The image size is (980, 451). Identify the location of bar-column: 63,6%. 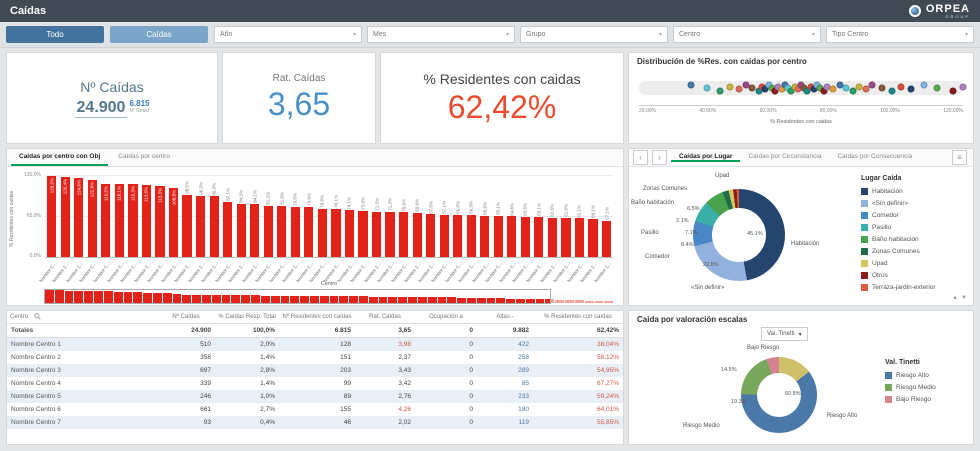
(526, 216).